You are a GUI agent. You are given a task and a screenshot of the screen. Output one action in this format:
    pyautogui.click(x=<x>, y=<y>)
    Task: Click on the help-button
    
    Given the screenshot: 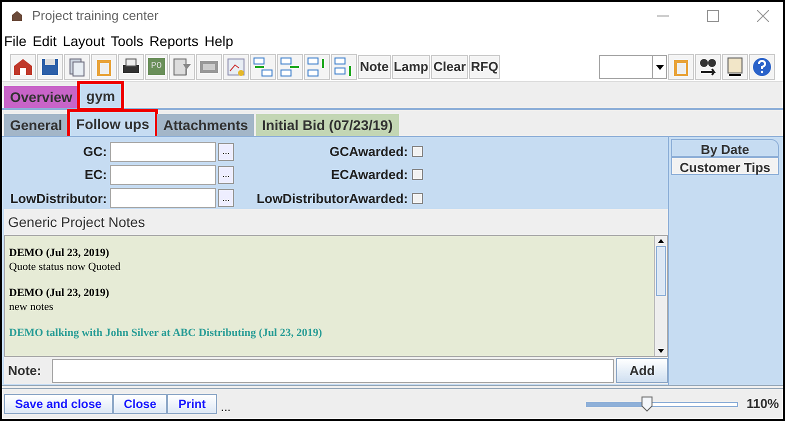 What is the action you would take?
    pyautogui.click(x=762, y=67)
    